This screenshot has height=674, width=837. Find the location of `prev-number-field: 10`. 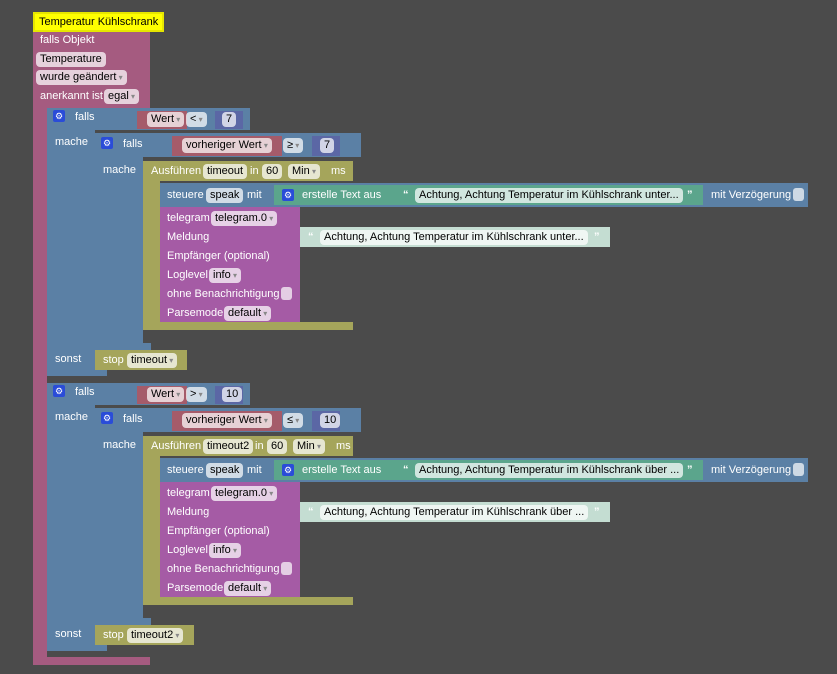

prev-number-field: 10 is located at coordinates (330, 420).